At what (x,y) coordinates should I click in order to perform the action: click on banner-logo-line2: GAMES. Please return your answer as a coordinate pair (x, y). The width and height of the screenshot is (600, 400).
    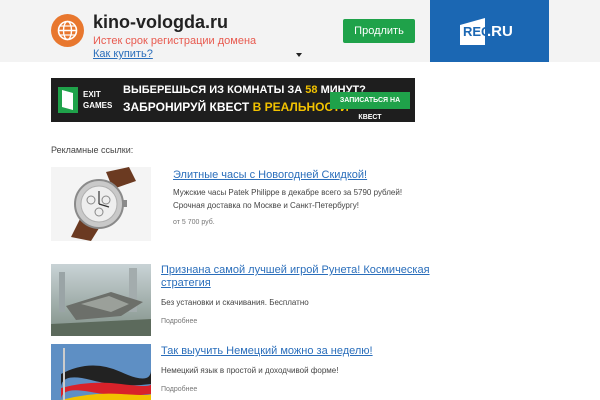
    Looking at the image, I should click on (98, 105).